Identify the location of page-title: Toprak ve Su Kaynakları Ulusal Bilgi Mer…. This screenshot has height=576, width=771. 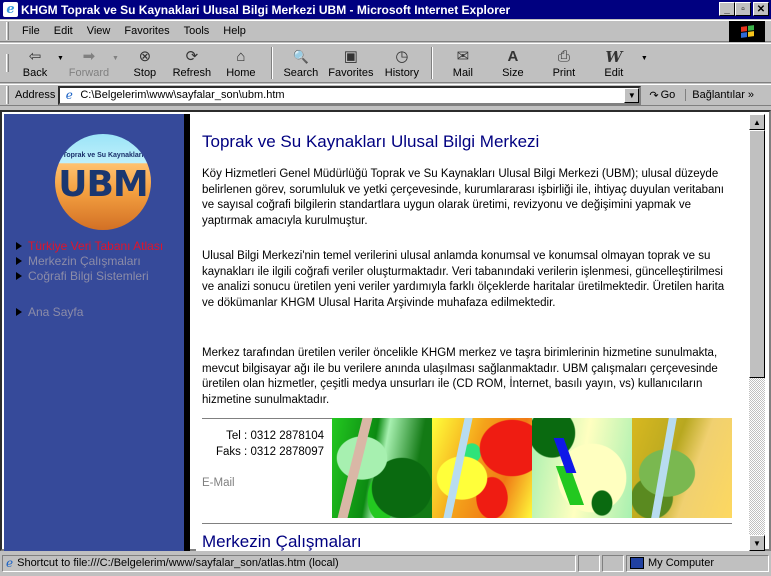
(371, 141).